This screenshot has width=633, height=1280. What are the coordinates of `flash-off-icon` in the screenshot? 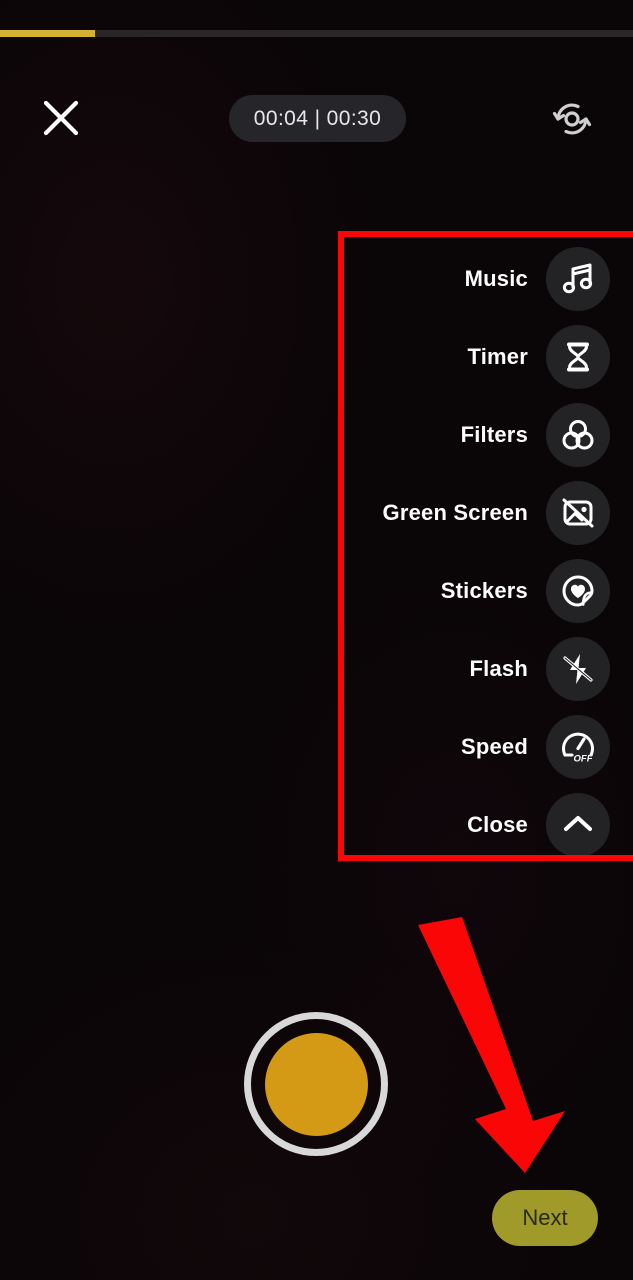 It's located at (578, 669).